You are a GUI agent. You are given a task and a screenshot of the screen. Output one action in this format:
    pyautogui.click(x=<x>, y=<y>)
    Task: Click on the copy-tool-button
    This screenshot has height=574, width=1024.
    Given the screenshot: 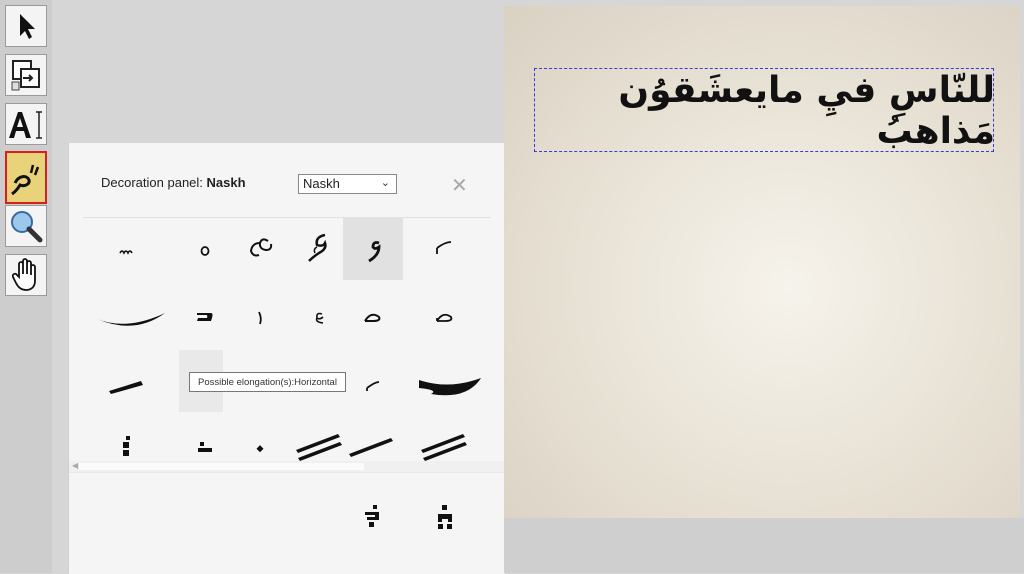 What is the action you would take?
    pyautogui.click(x=26, y=75)
    